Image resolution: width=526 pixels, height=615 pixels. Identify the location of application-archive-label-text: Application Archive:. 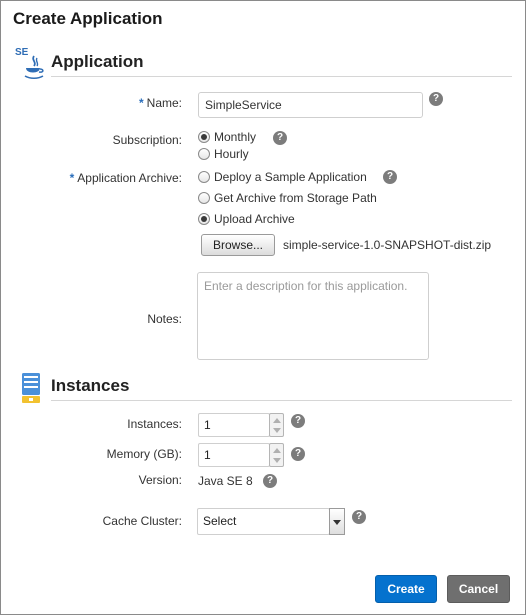
(129, 178).